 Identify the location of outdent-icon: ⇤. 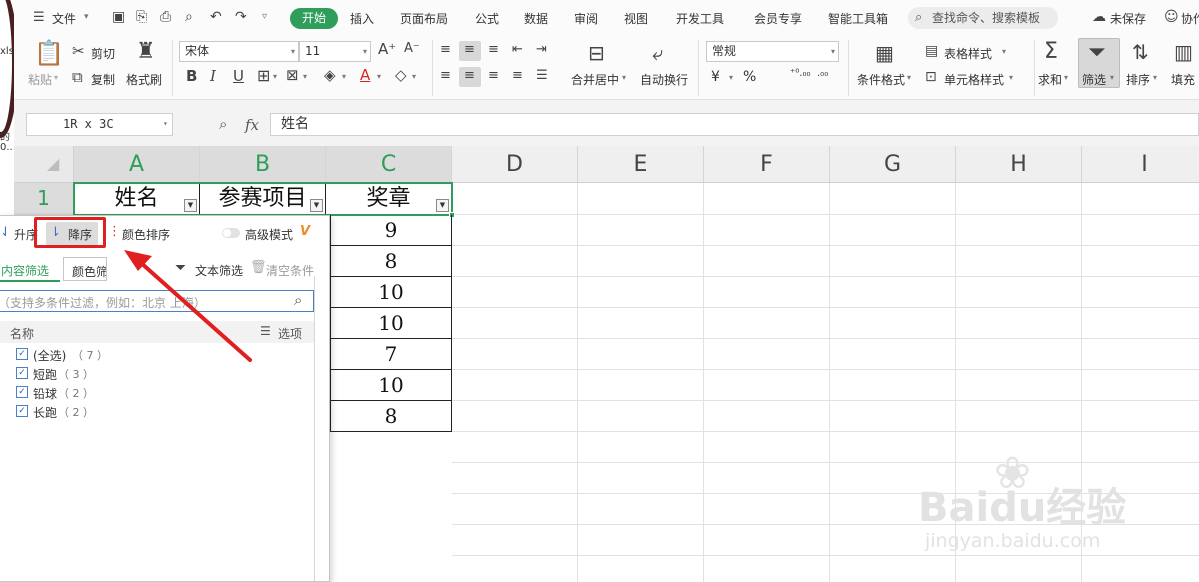
(517, 49).